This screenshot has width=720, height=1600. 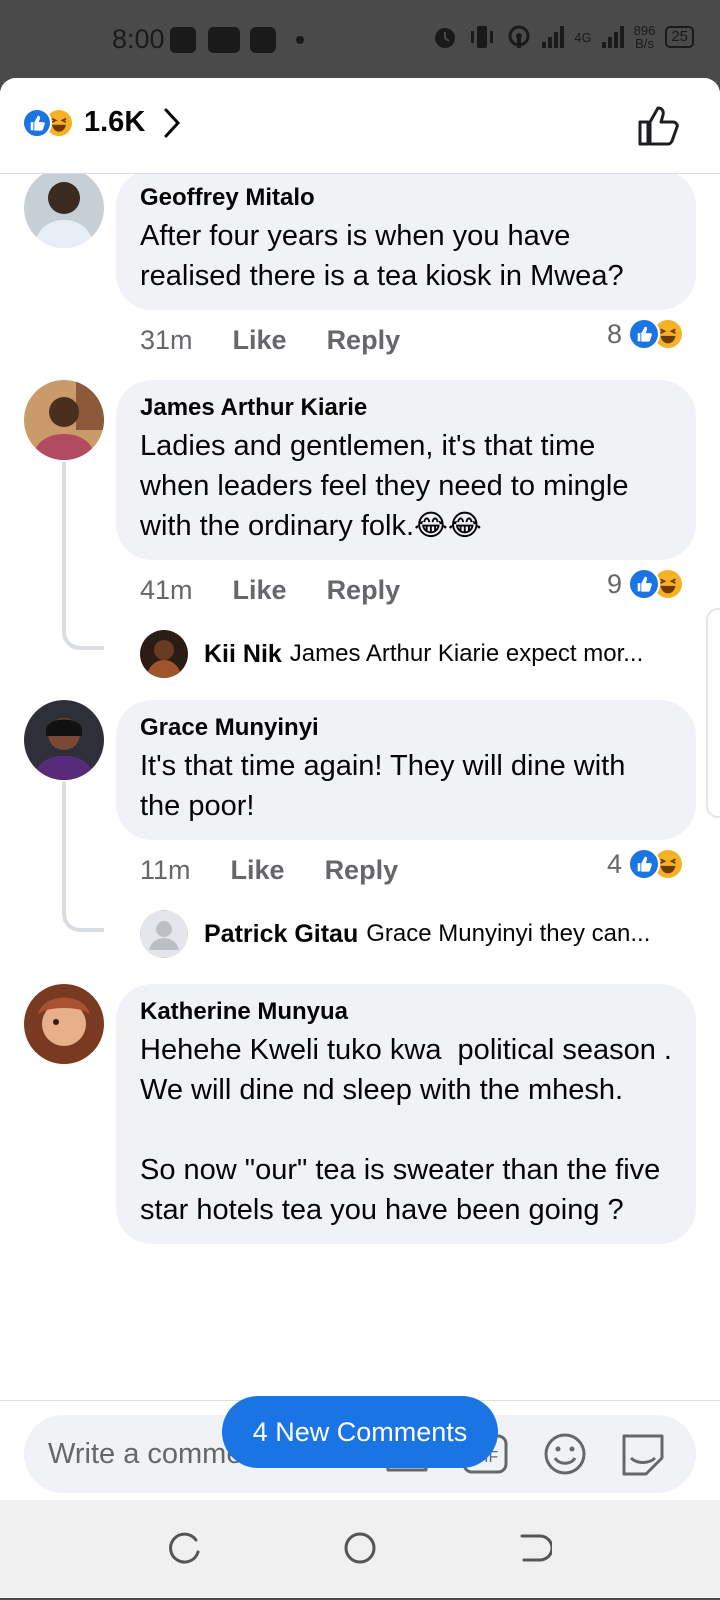 I want to click on comment-author: Katherine Munyua, so click(x=406, y=1012).